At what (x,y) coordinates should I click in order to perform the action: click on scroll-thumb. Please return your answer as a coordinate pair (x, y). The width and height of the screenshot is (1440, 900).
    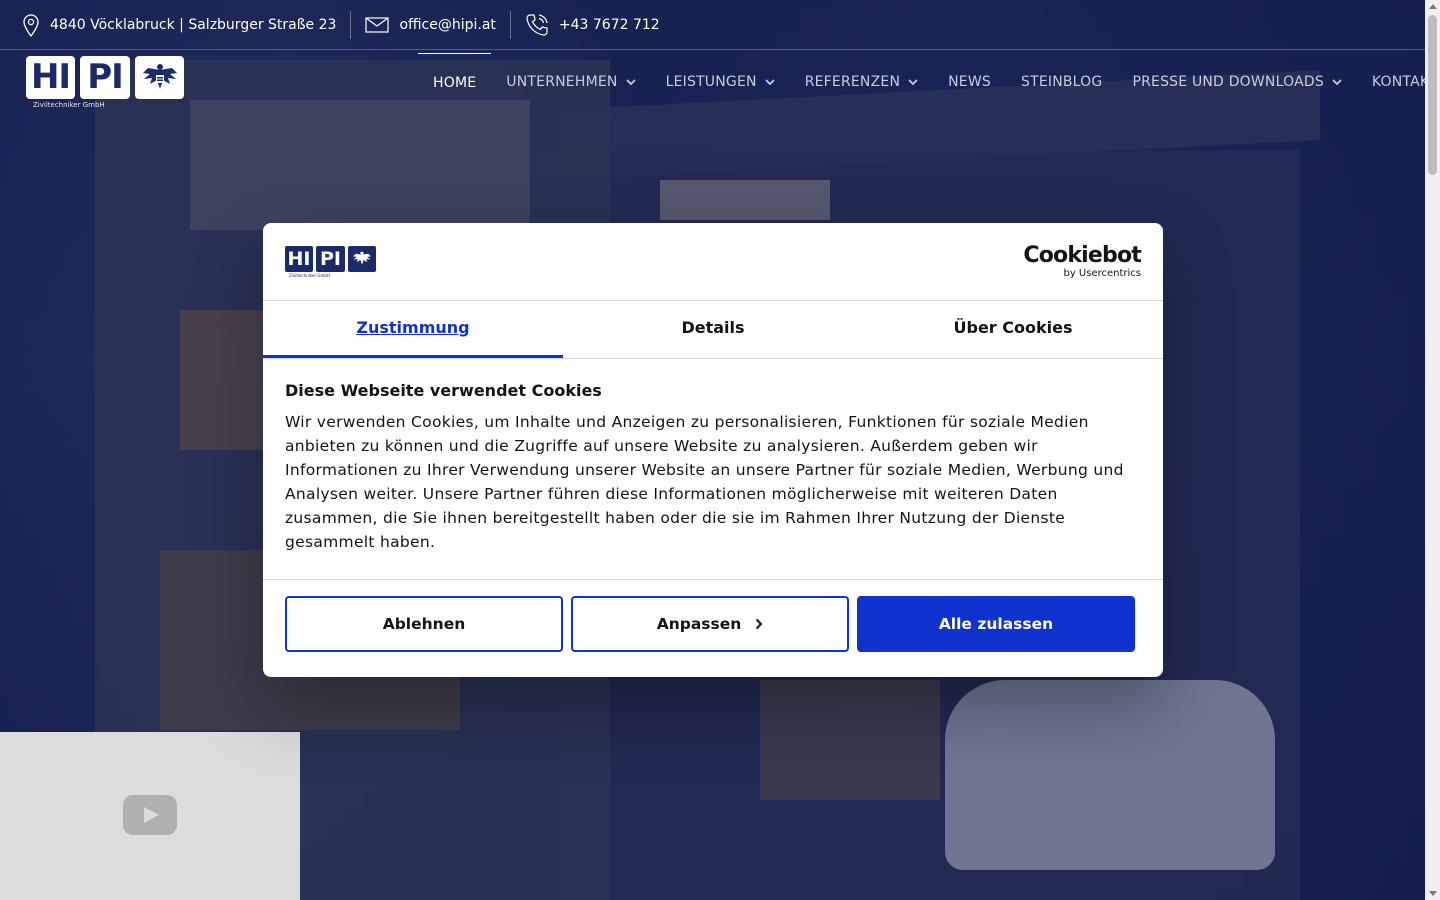
    Looking at the image, I should click on (1432, 95).